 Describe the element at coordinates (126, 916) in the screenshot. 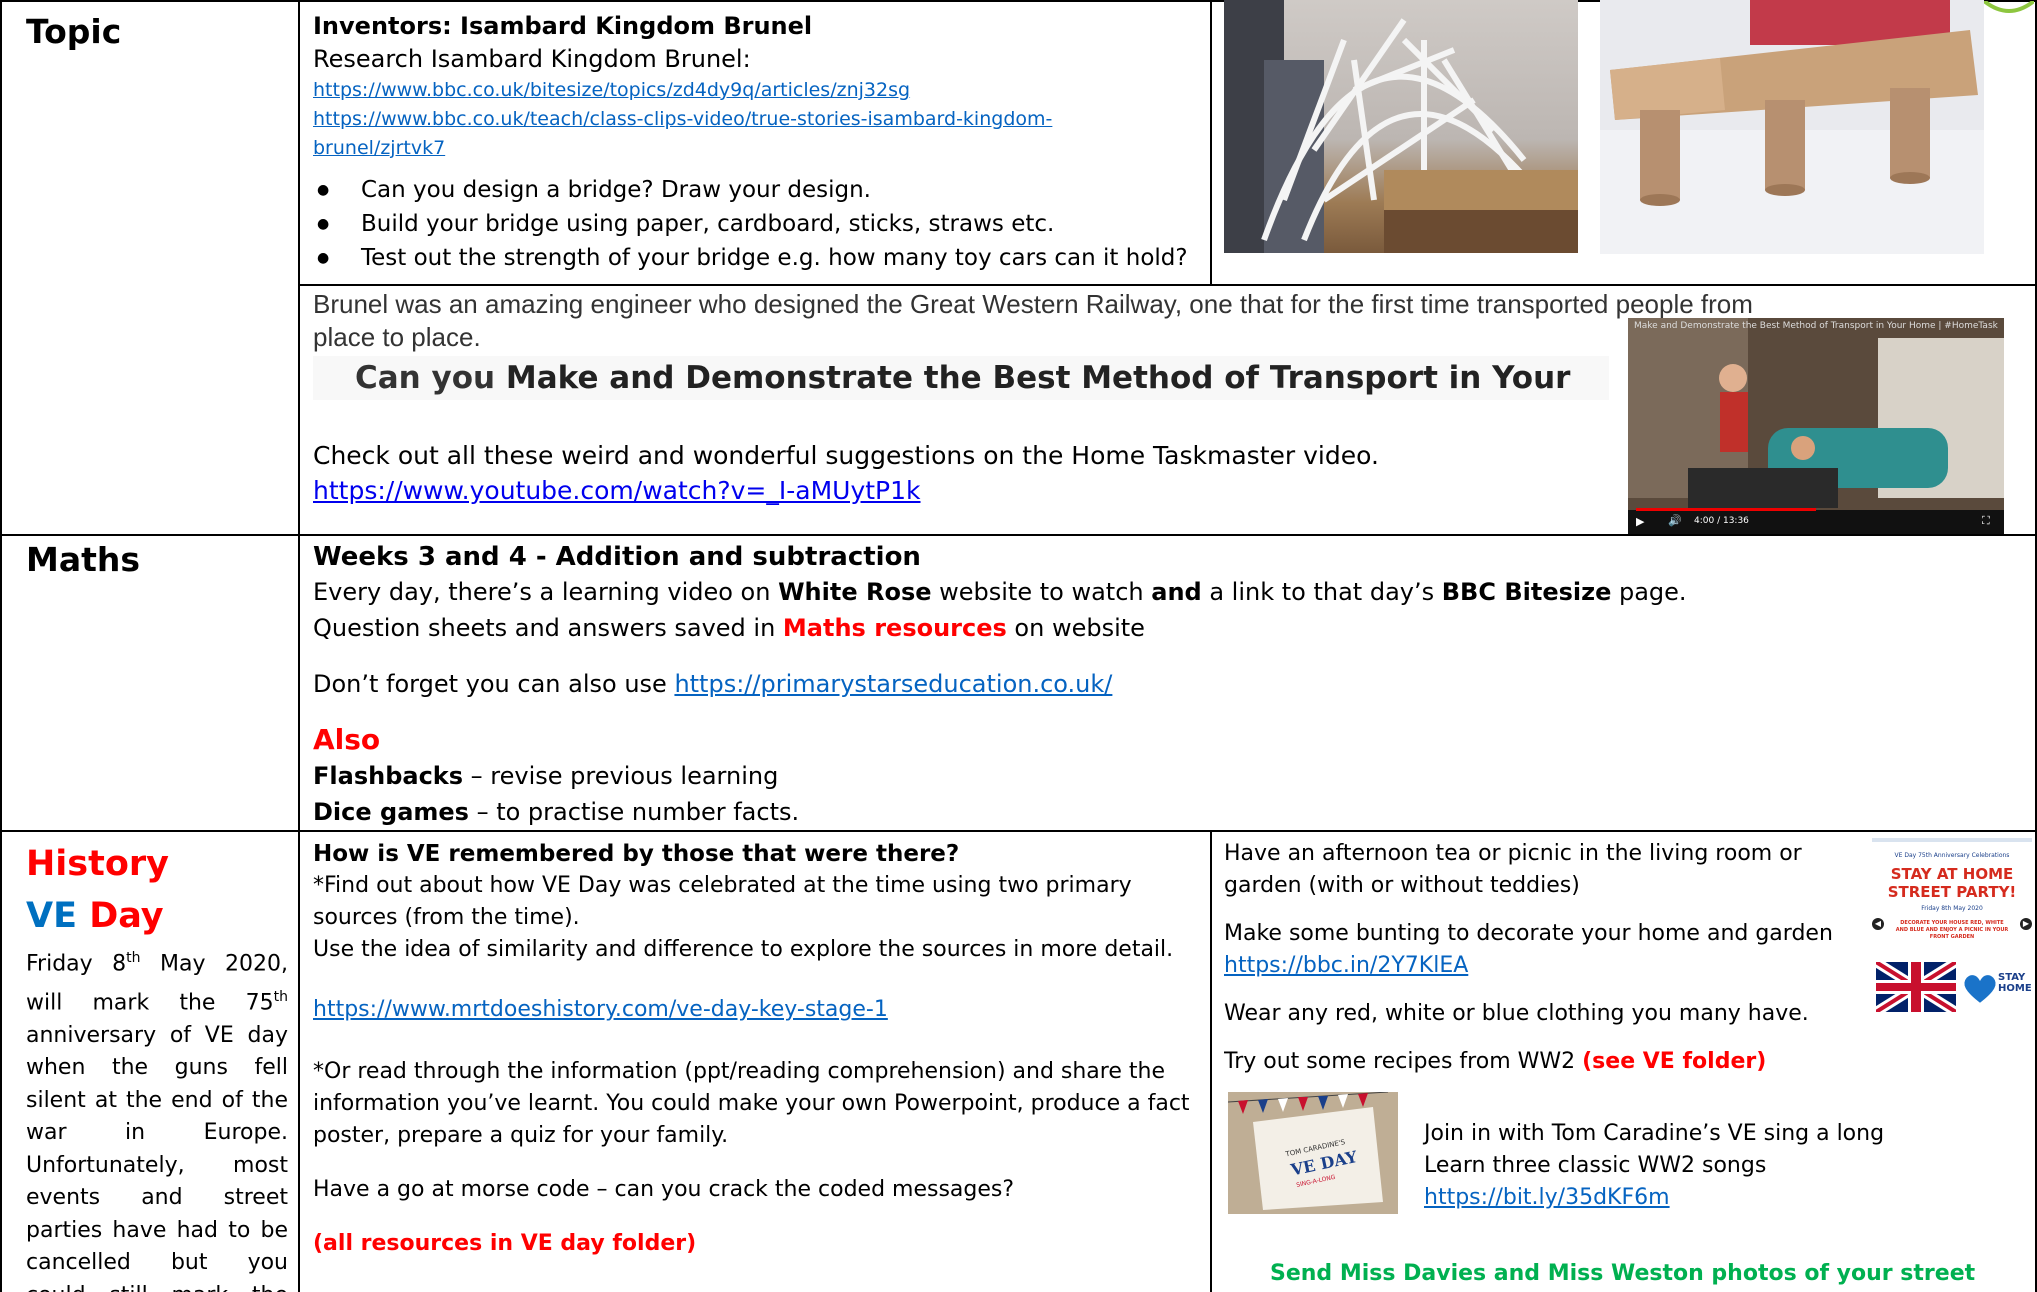

I see `day-word: Day` at that location.